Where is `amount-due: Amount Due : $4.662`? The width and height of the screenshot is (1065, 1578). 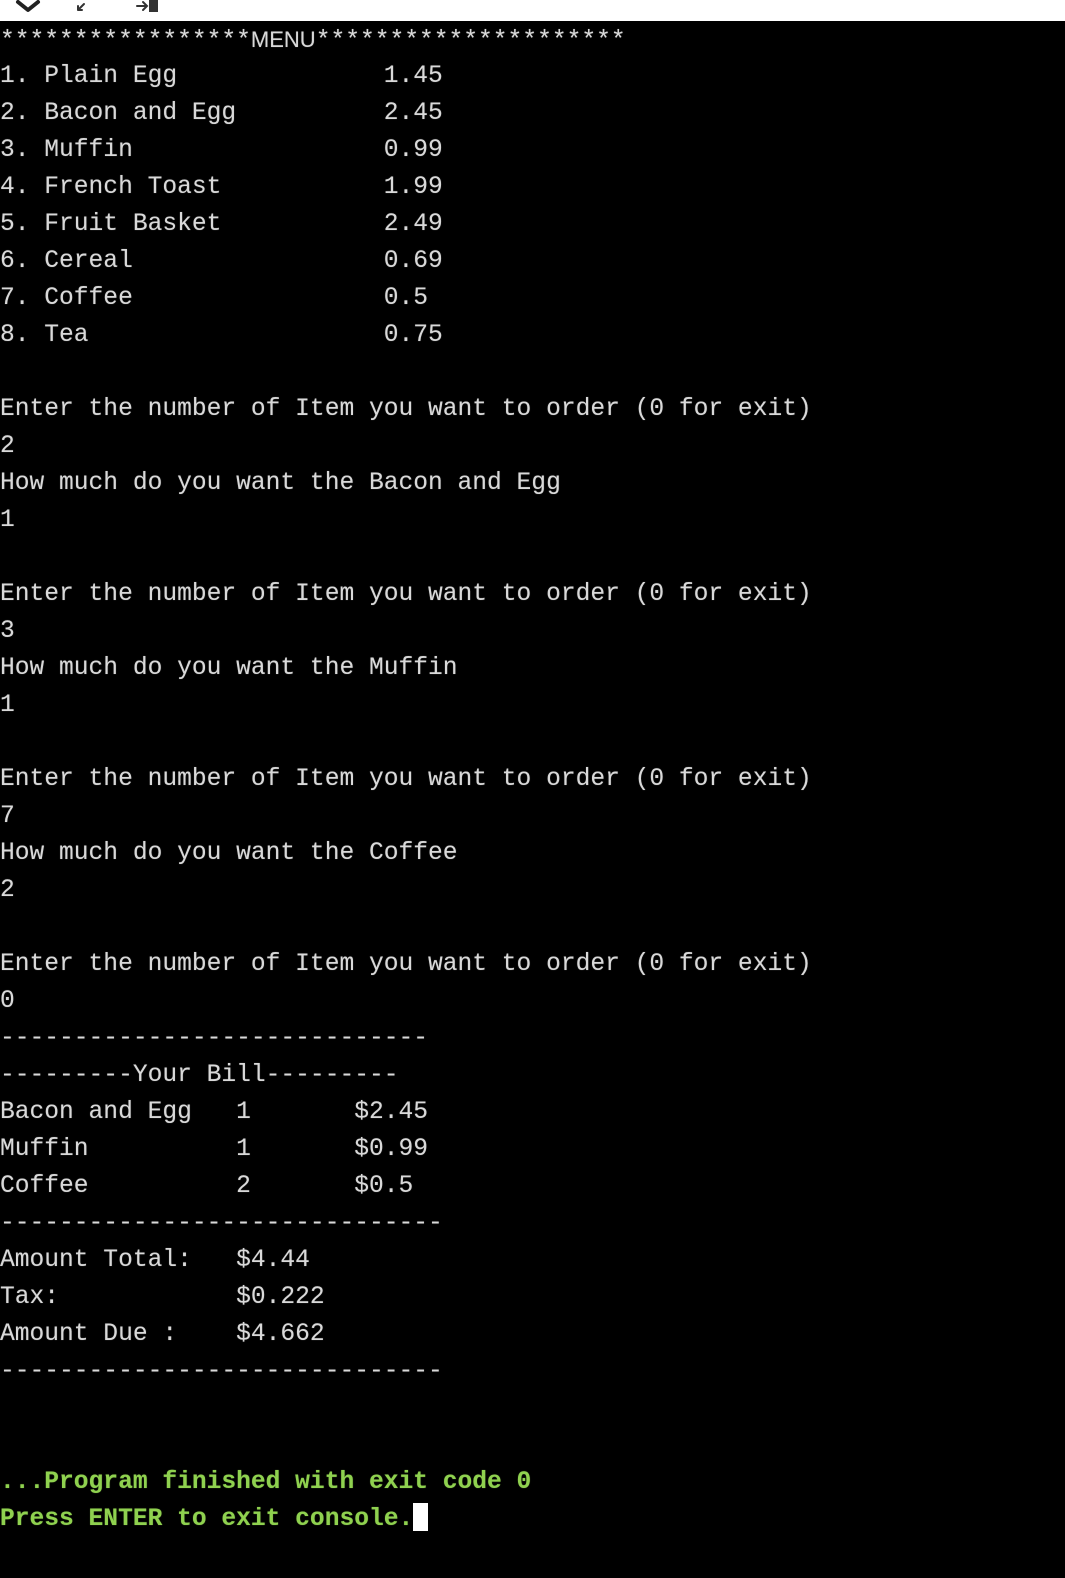
amount-due: Amount Due : $4.662 is located at coordinates (162, 1334).